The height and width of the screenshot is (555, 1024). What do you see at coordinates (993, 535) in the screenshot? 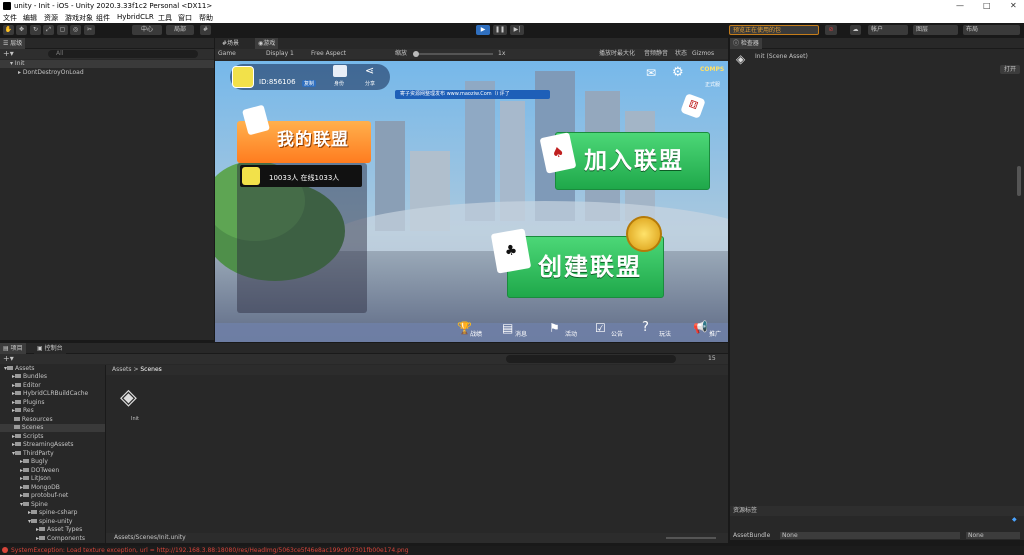
I see `asset-variant-dropdown: None` at bounding box center [993, 535].